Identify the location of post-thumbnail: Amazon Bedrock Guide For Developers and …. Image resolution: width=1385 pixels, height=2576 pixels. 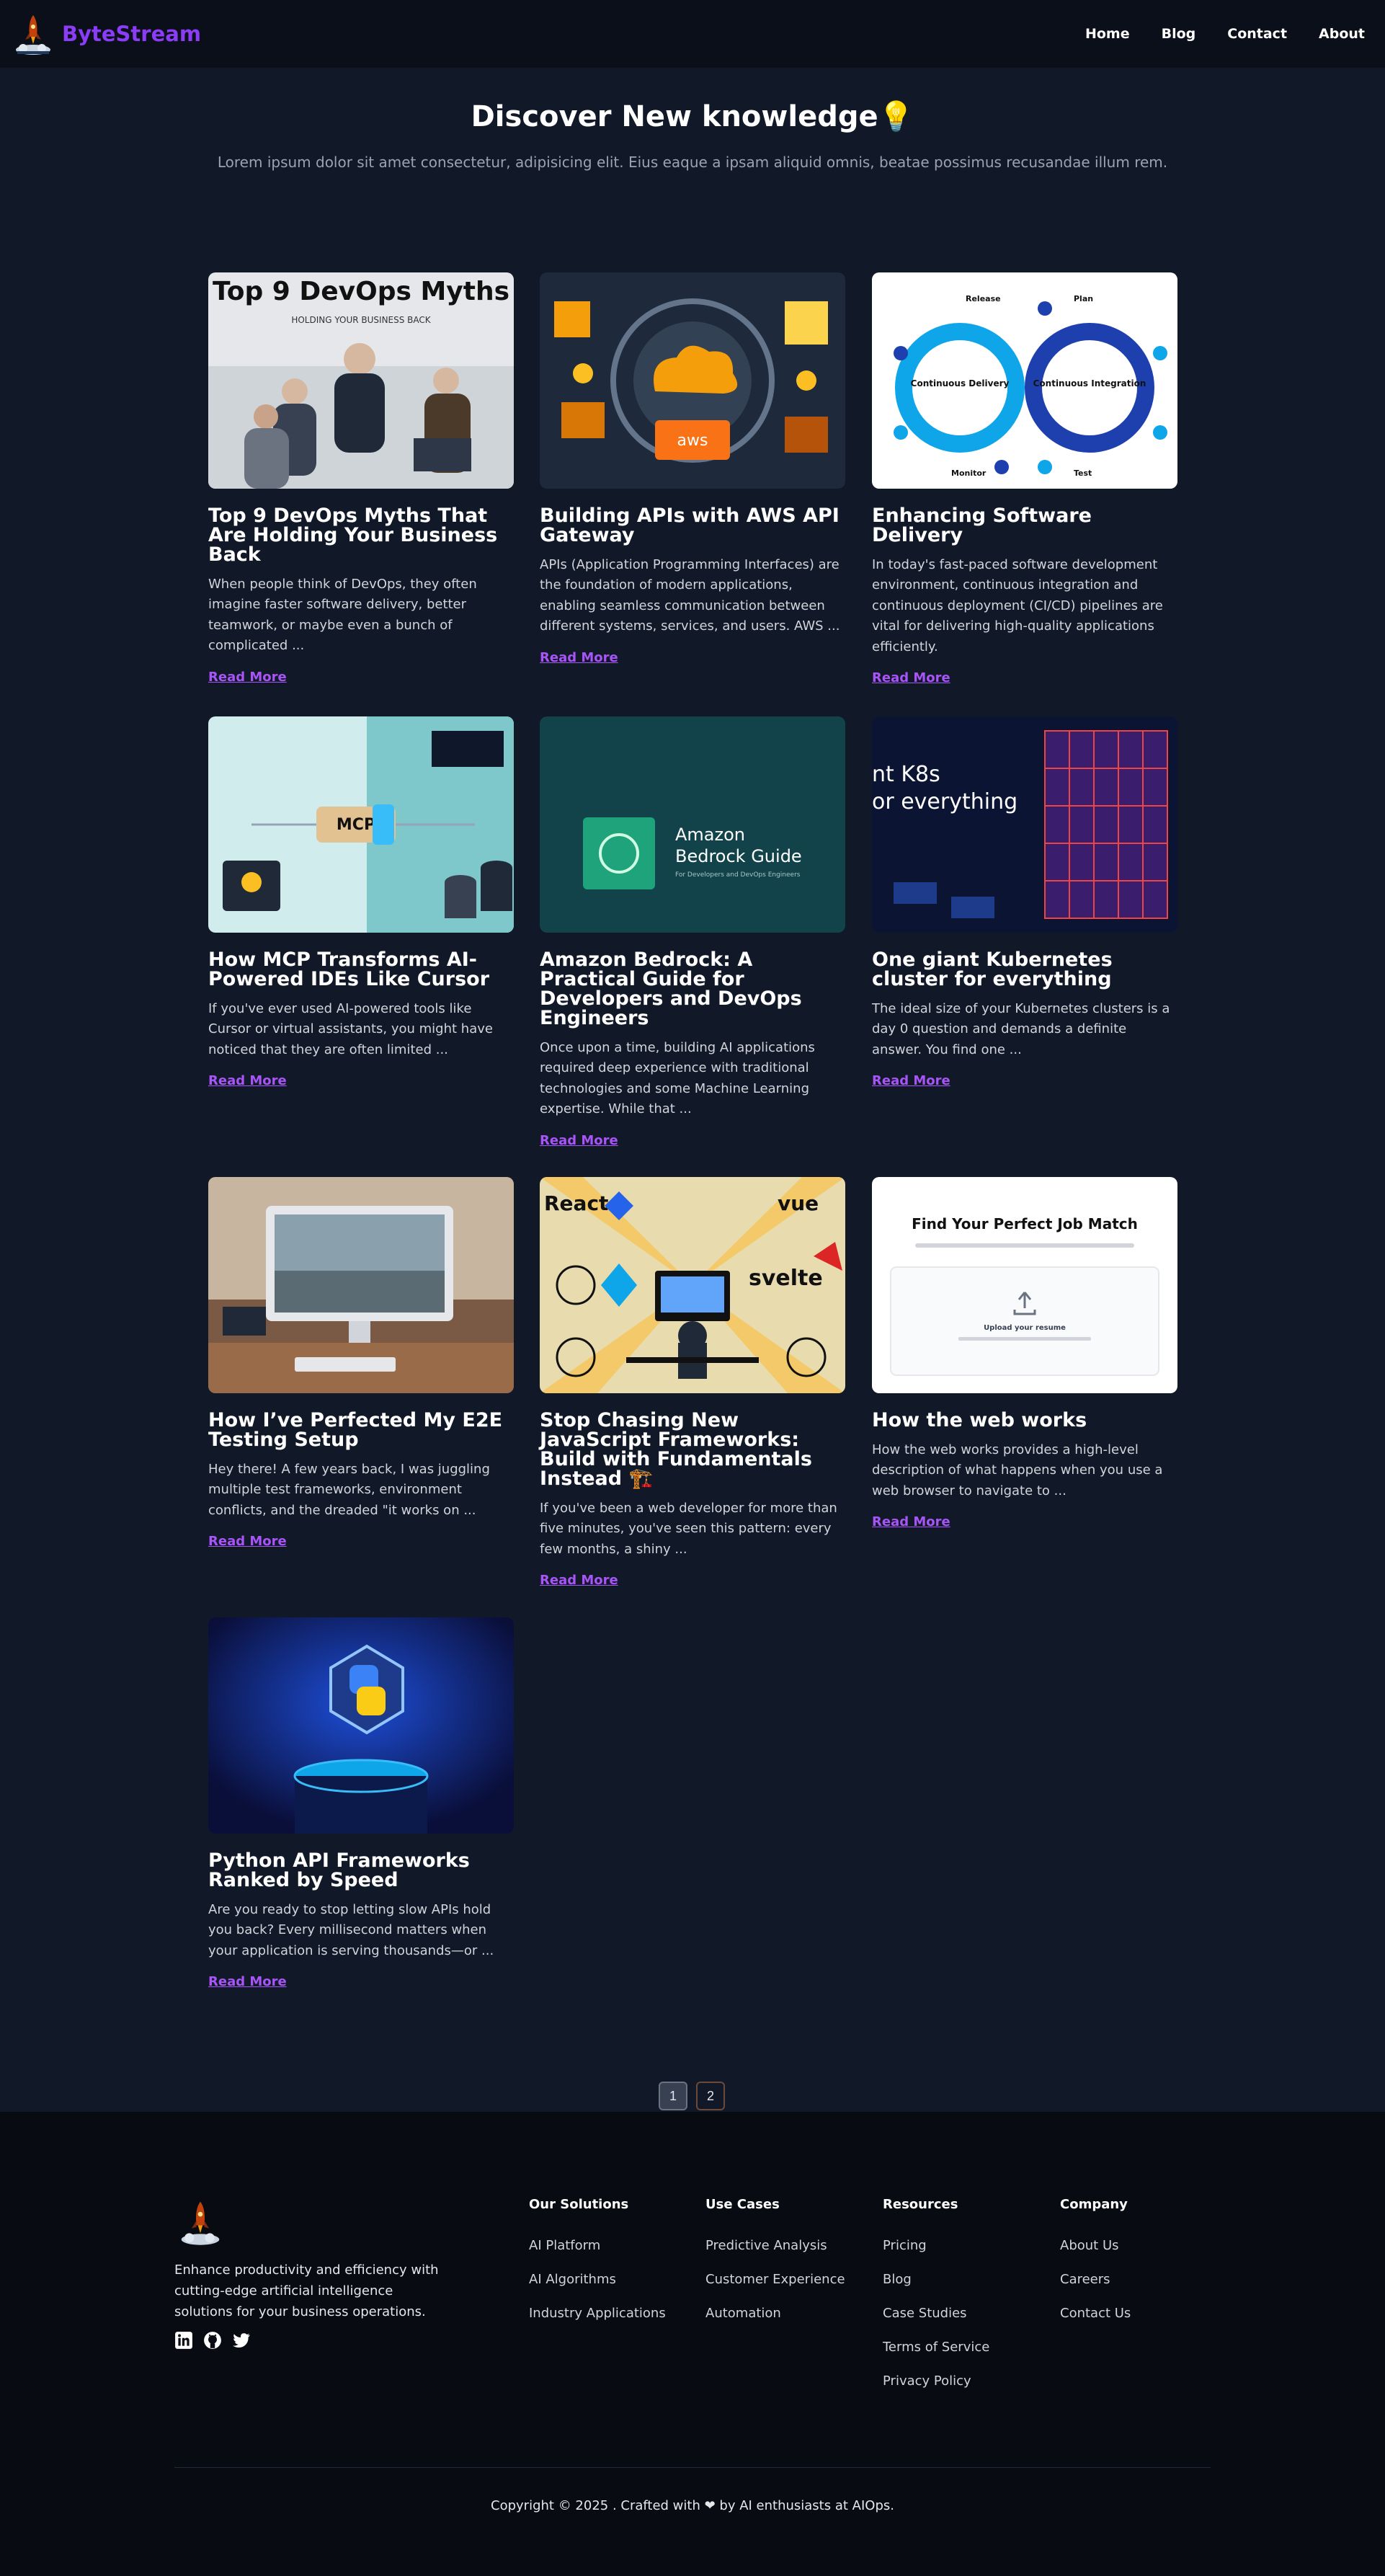
(692, 824).